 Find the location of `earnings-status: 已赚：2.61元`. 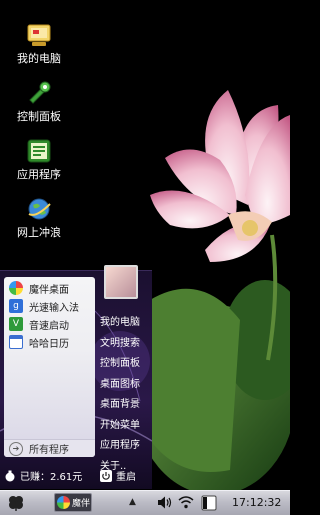

earnings-status: 已赚：2.61元 is located at coordinates (43, 475).